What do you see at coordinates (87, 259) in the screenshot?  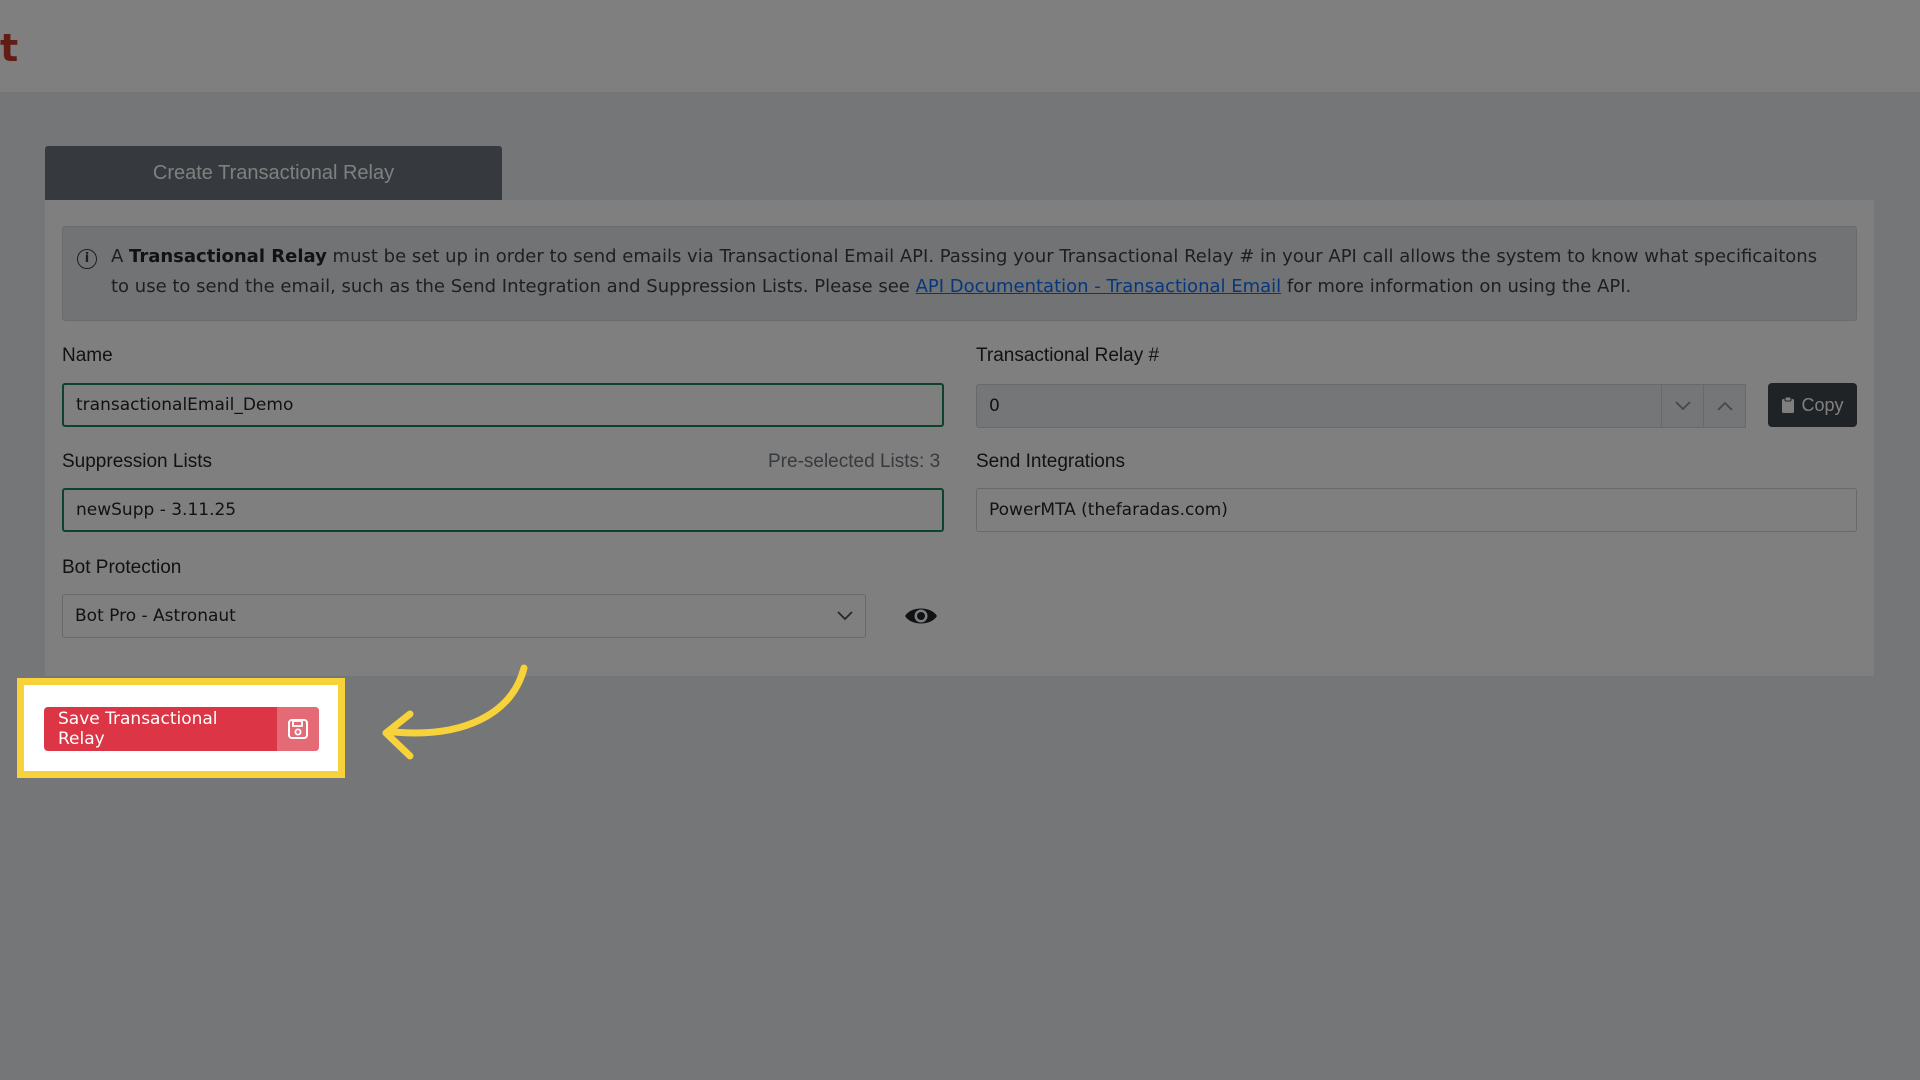 I see `info-icon: i` at bounding box center [87, 259].